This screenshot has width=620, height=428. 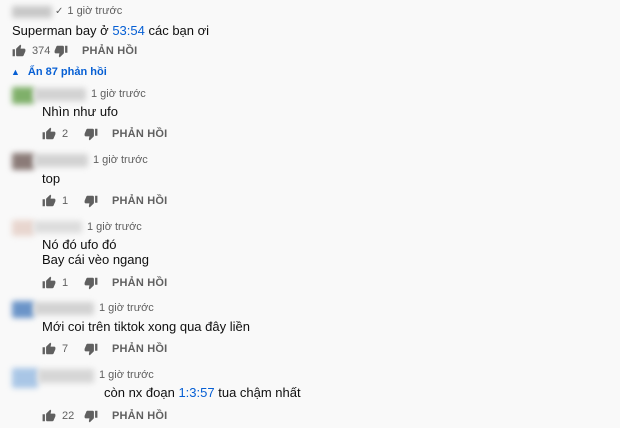 What do you see at coordinates (104, 416) in the screenshot?
I see `reply-actions: 22 PHẢN HỒI` at bounding box center [104, 416].